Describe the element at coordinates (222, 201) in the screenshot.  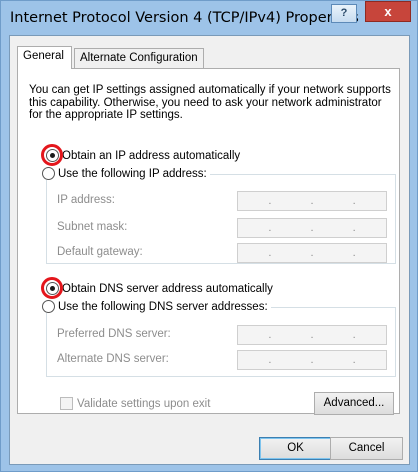
I see `ip-address-row: IP address: . . .` at that location.